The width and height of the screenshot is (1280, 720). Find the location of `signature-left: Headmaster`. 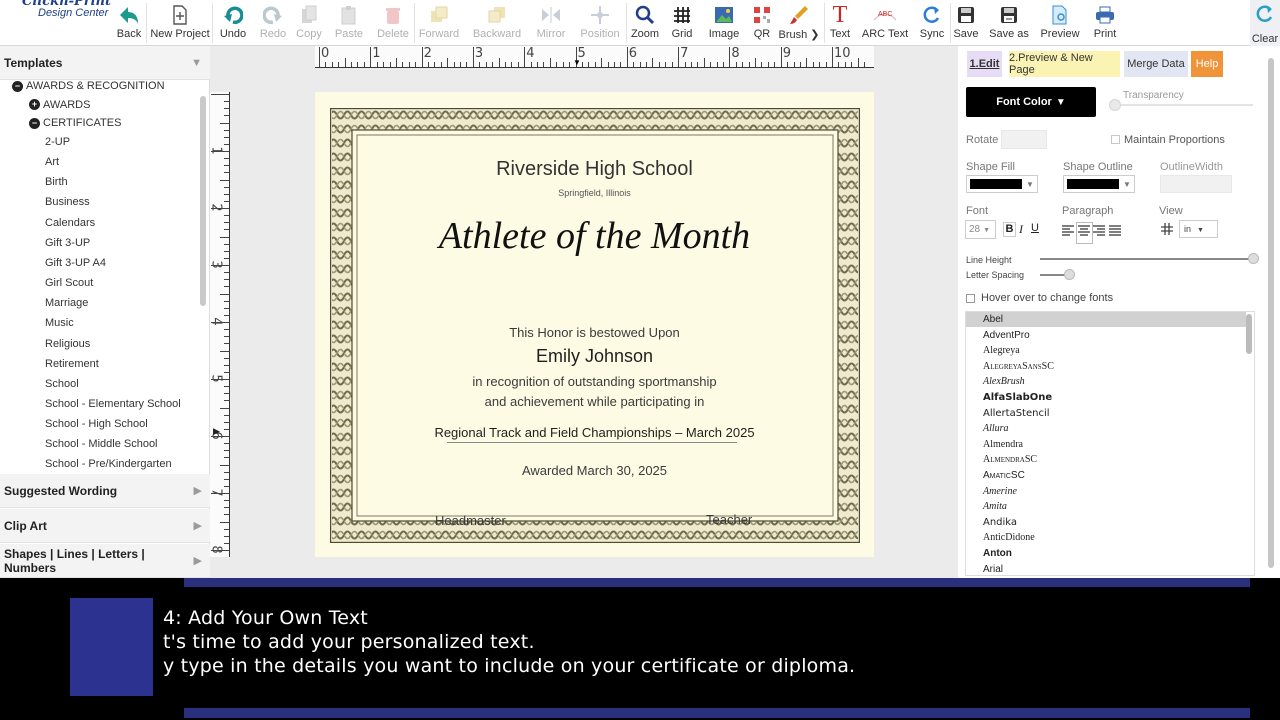

signature-left: Headmaster is located at coordinates (470, 520).